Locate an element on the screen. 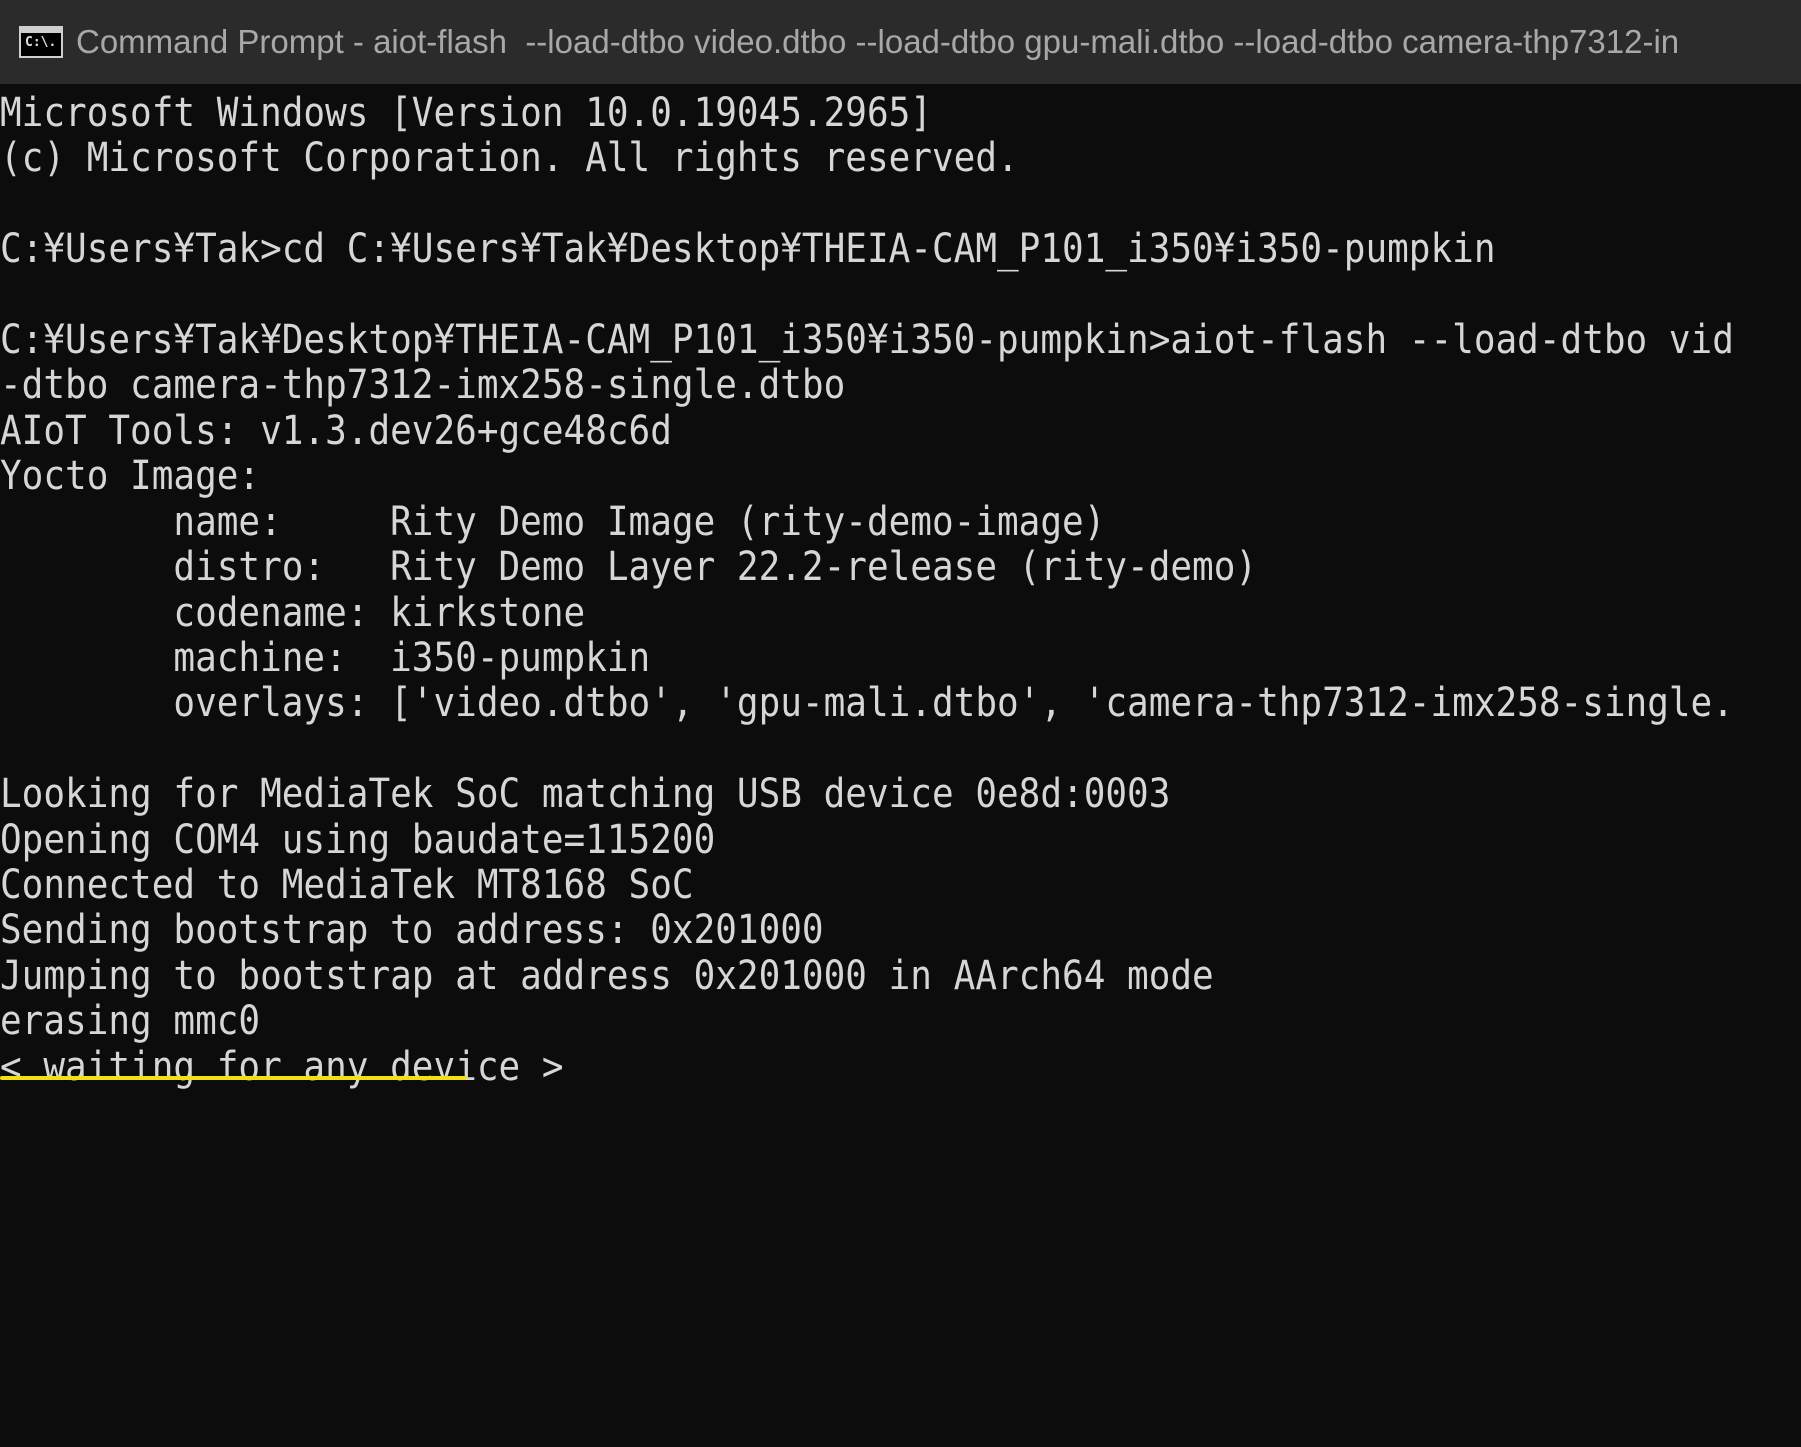 Image resolution: width=1801 pixels, height=1447 pixels. cmd-icon: C:\. is located at coordinates (41, 42).